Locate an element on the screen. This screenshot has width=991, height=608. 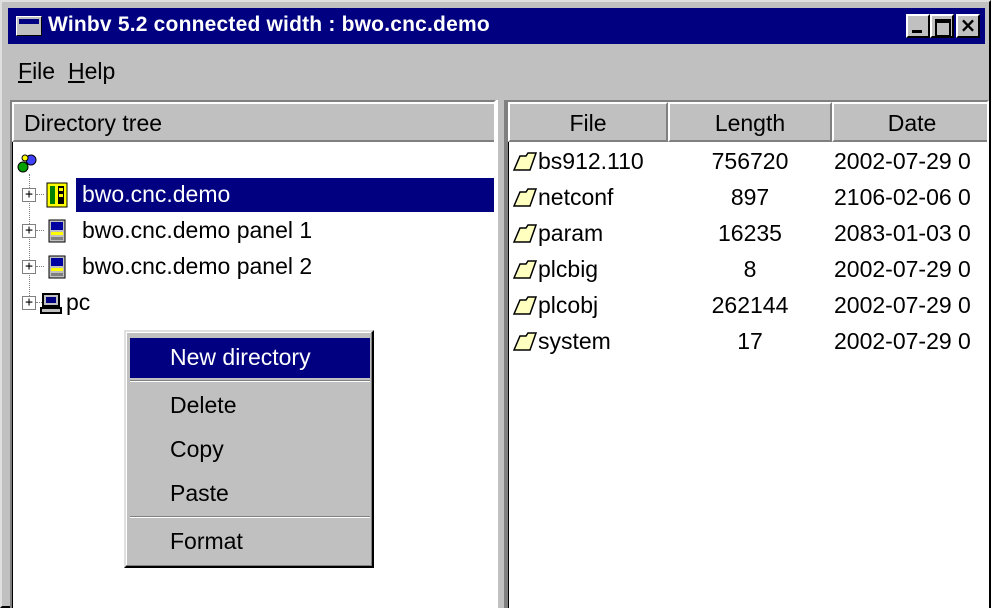
file-name: plcobj is located at coordinates (568, 305).